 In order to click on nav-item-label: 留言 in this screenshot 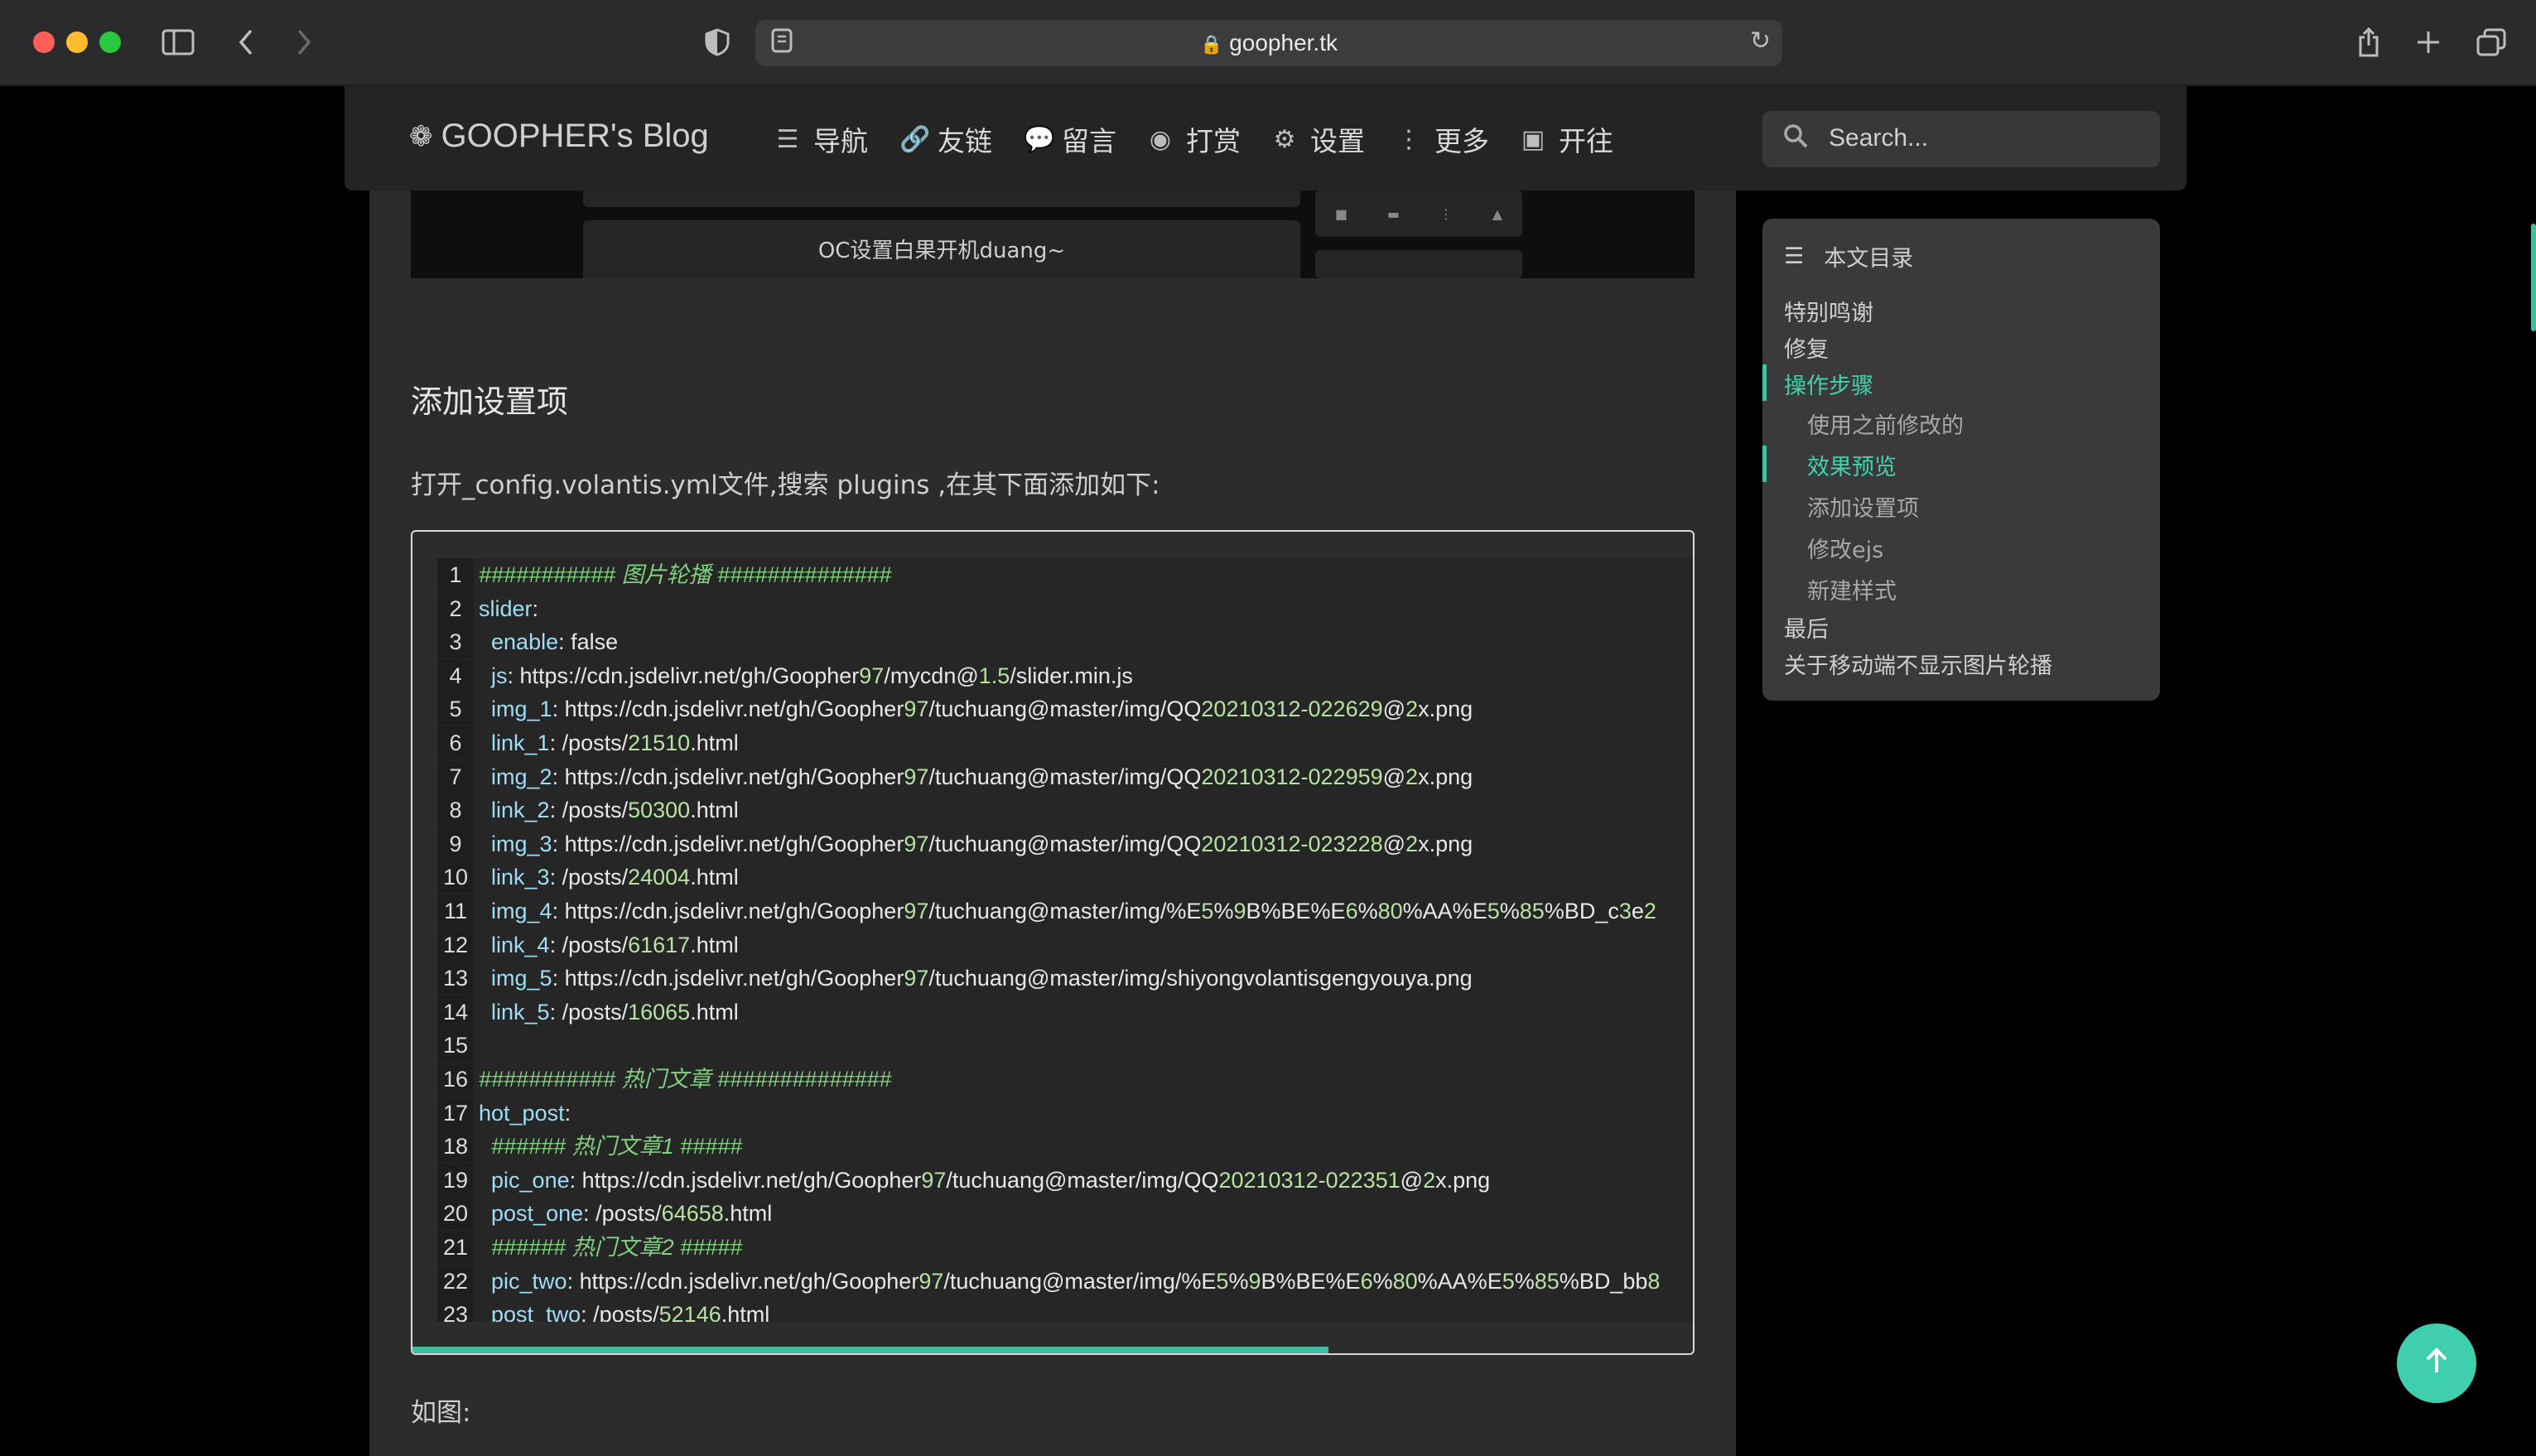, I will do `click(1089, 141)`.